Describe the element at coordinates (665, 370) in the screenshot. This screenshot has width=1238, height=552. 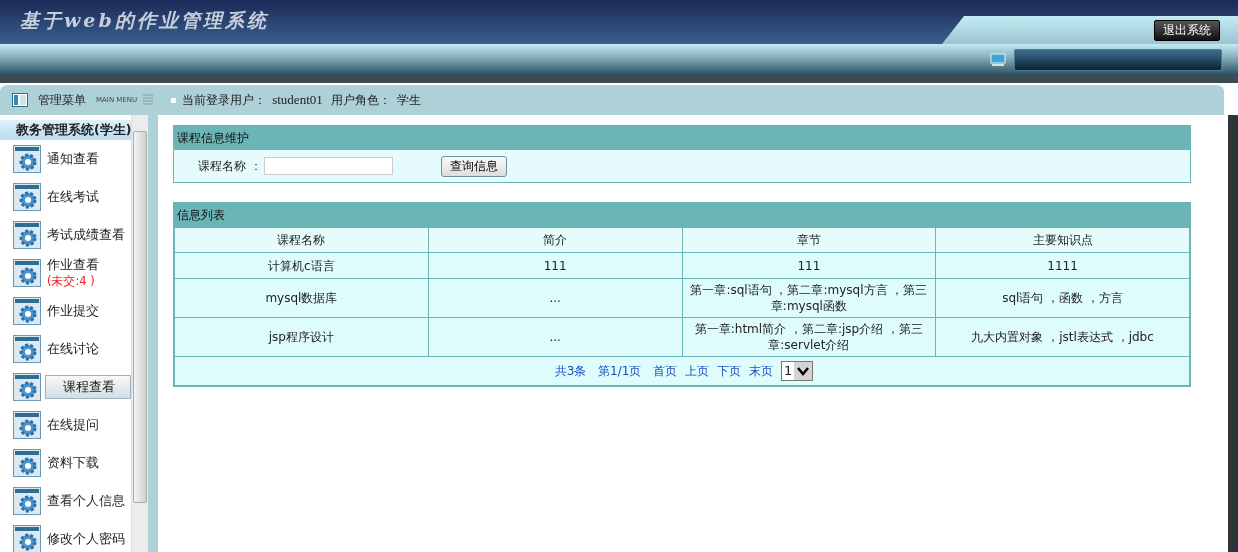
I see `page-link: 首页` at that location.